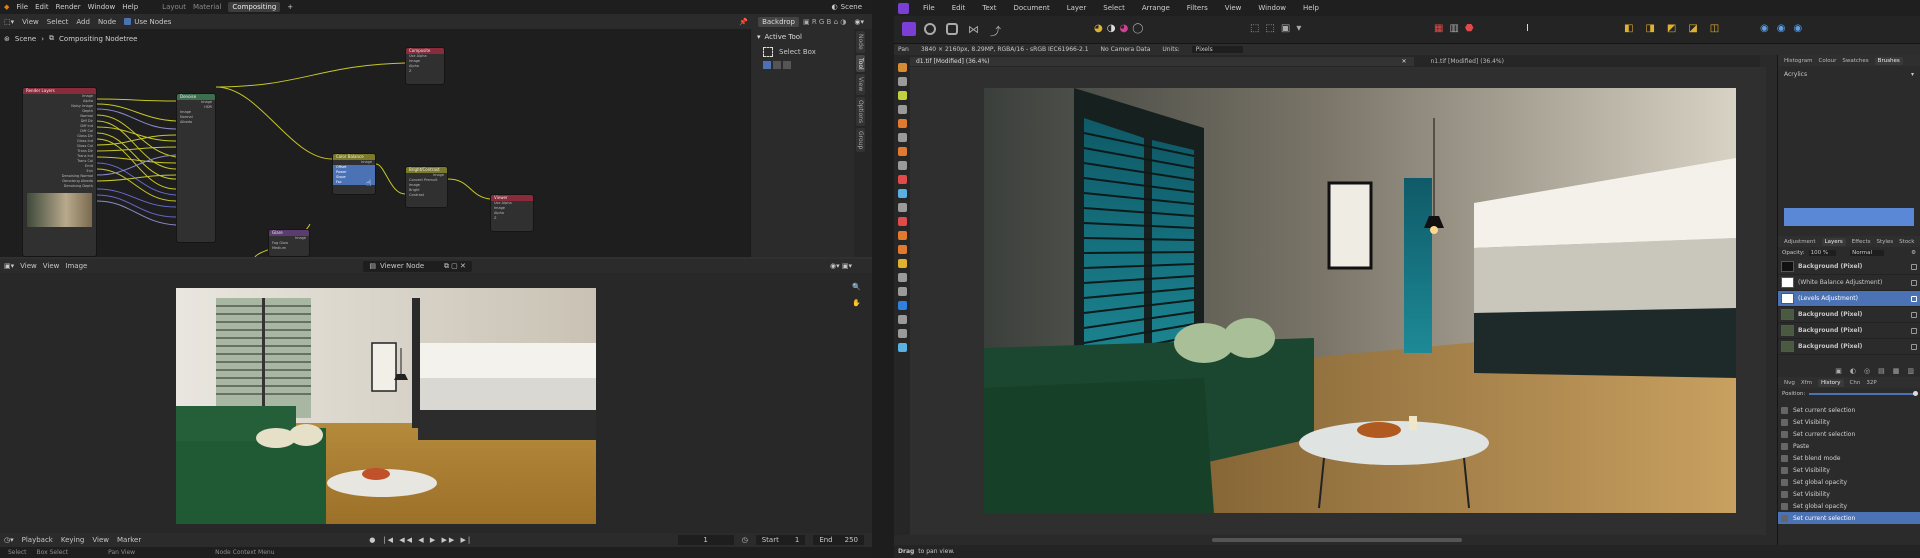  I want to click on history-item: Set blend mode, so click(1849, 458).